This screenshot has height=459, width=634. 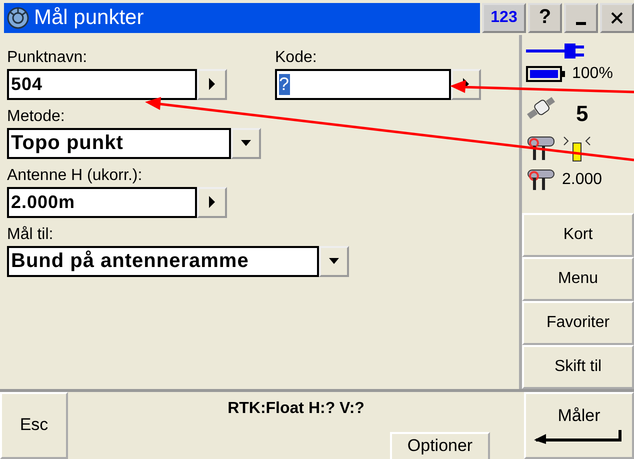 What do you see at coordinates (102, 84) in the screenshot?
I see `input-field: 504` at bounding box center [102, 84].